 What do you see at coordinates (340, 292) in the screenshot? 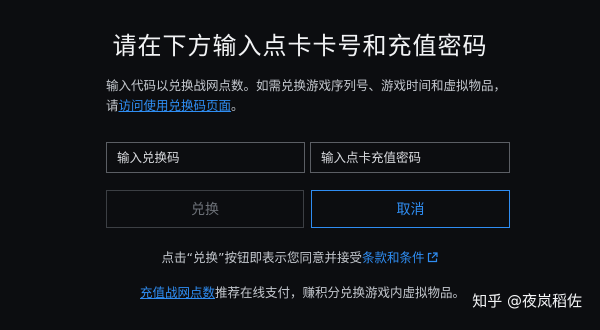
I see `footer-text: 推荐在线支付，赚积分兑换游戏内虚拟物品。` at bounding box center [340, 292].